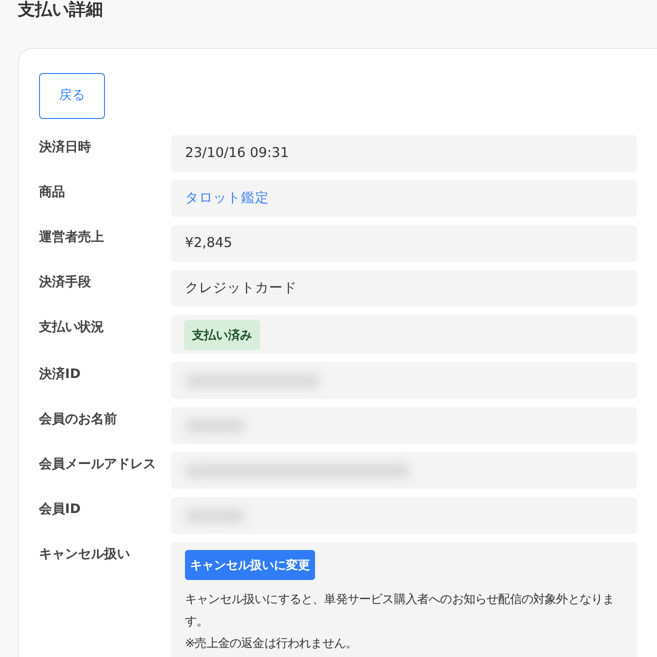 The height and width of the screenshot is (657, 657). I want to click on cancel-button: キャンセル扱いに変更, so click(250, 565).